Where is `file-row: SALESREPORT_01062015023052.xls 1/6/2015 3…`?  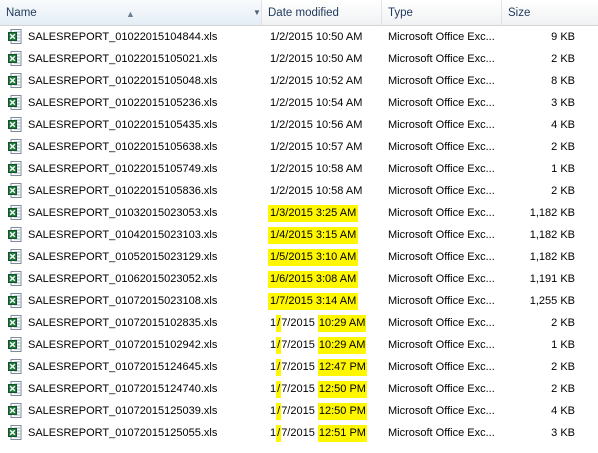 file-row: SALESREPORT_01062015023052.xls 1/6/2015 3… is located at coordinates (299, 279).